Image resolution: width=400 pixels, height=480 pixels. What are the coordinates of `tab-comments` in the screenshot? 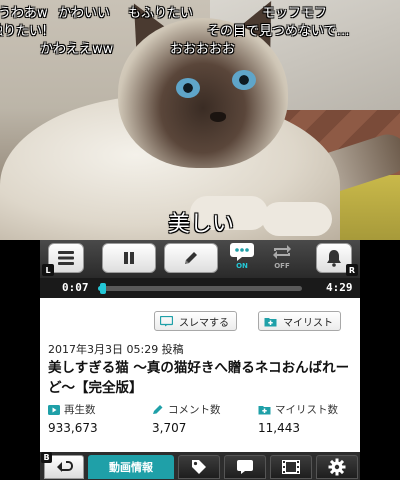 It's located at (245, 467).